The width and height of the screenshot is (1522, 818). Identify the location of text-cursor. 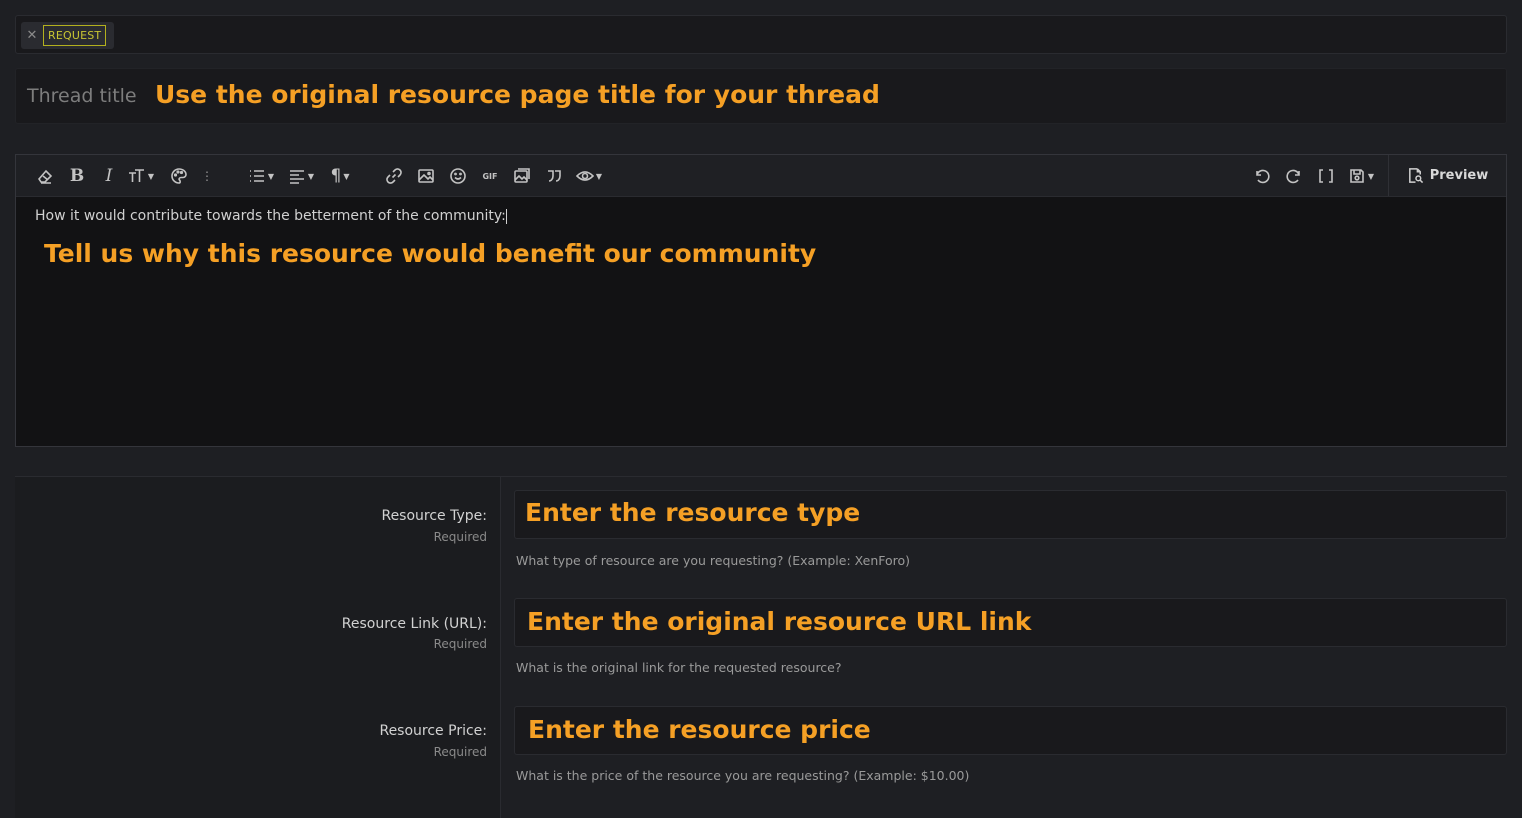
(506, 216).